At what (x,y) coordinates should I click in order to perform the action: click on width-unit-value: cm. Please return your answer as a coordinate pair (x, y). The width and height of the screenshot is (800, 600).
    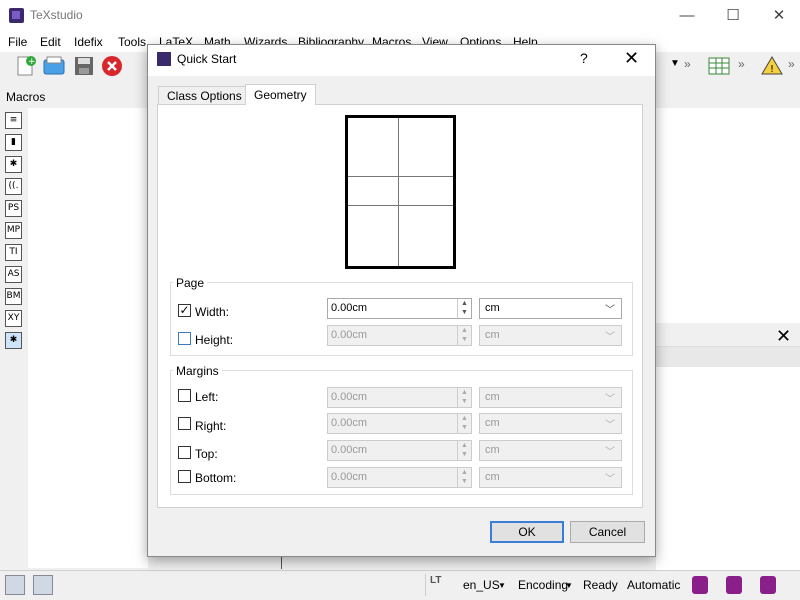
    Looking at the image, I should click on (492, 308).